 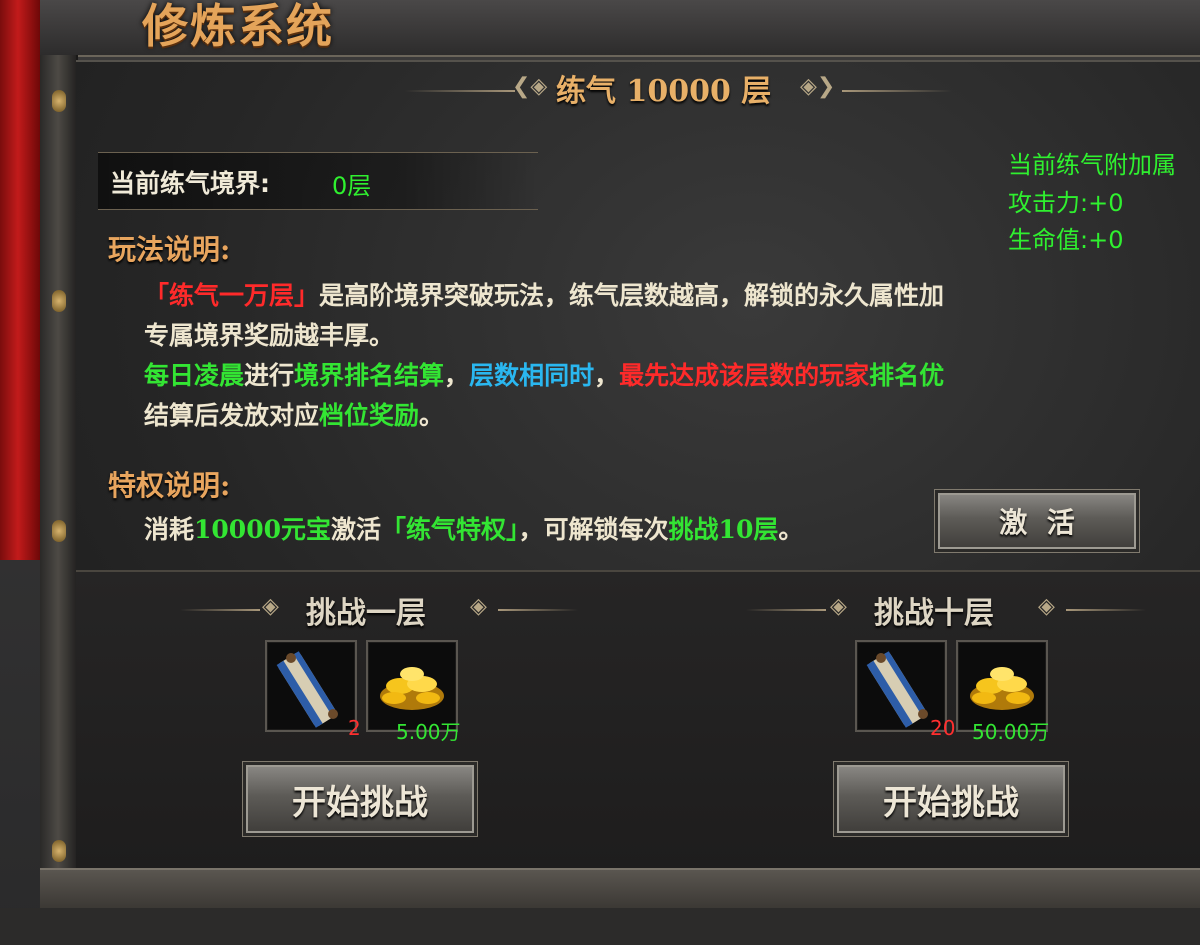 I want to click on challenge-ten-ornament-left-icon: ◈, so click(x=838, y=606).